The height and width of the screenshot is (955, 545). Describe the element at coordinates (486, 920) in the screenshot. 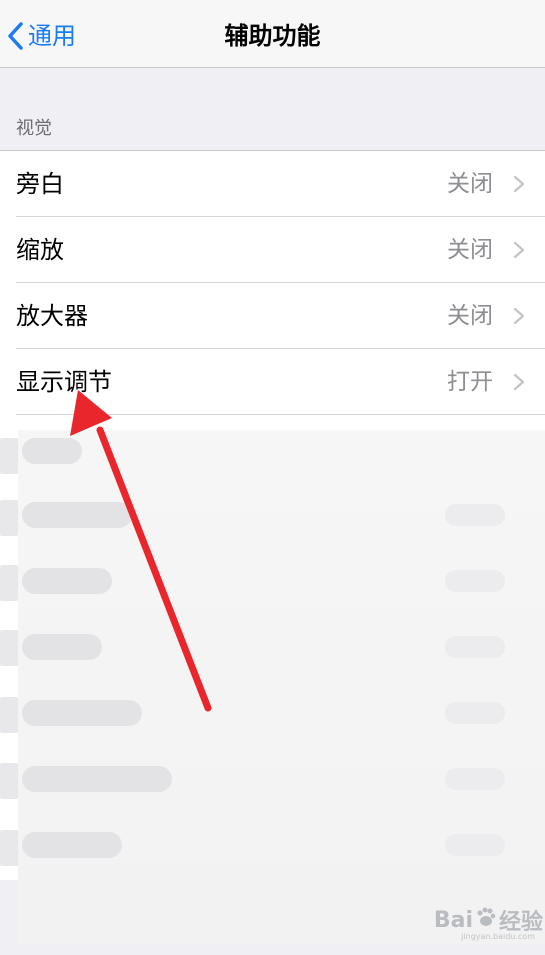

I see `paw-icon` at that location.